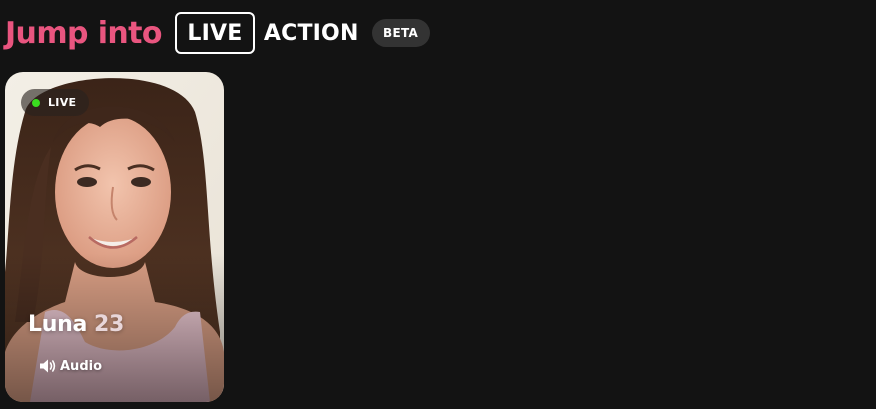  Describe the element at coordinates (36, 102) in the screenshot. I see `green-dot-icon` at that location.